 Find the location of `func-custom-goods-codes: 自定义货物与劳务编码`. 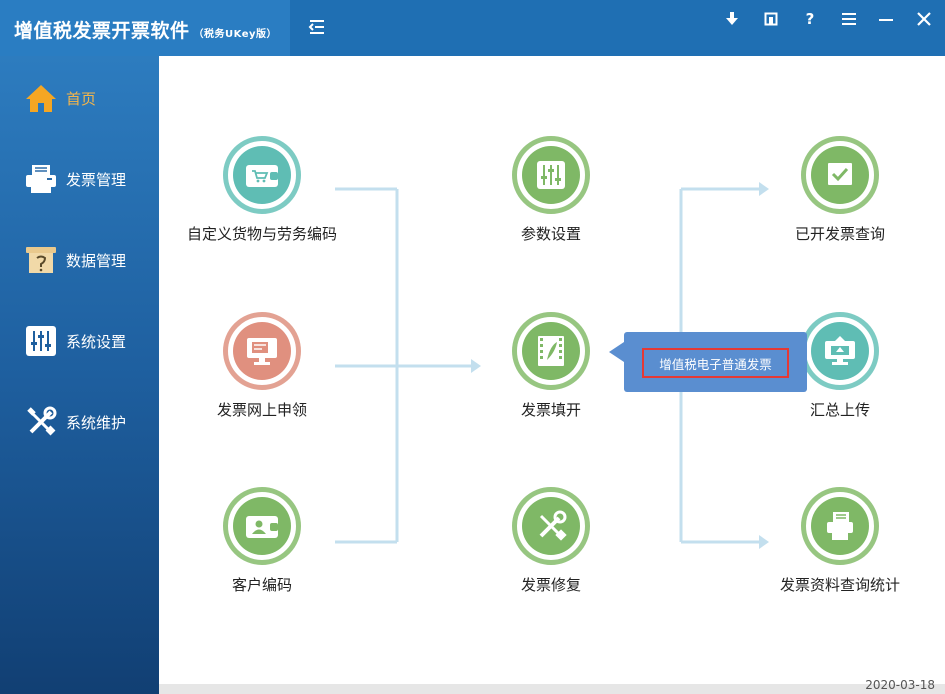

func-custom-goods-codes: 自定义货物与劳务编码 is located at coordinates (262, 190).